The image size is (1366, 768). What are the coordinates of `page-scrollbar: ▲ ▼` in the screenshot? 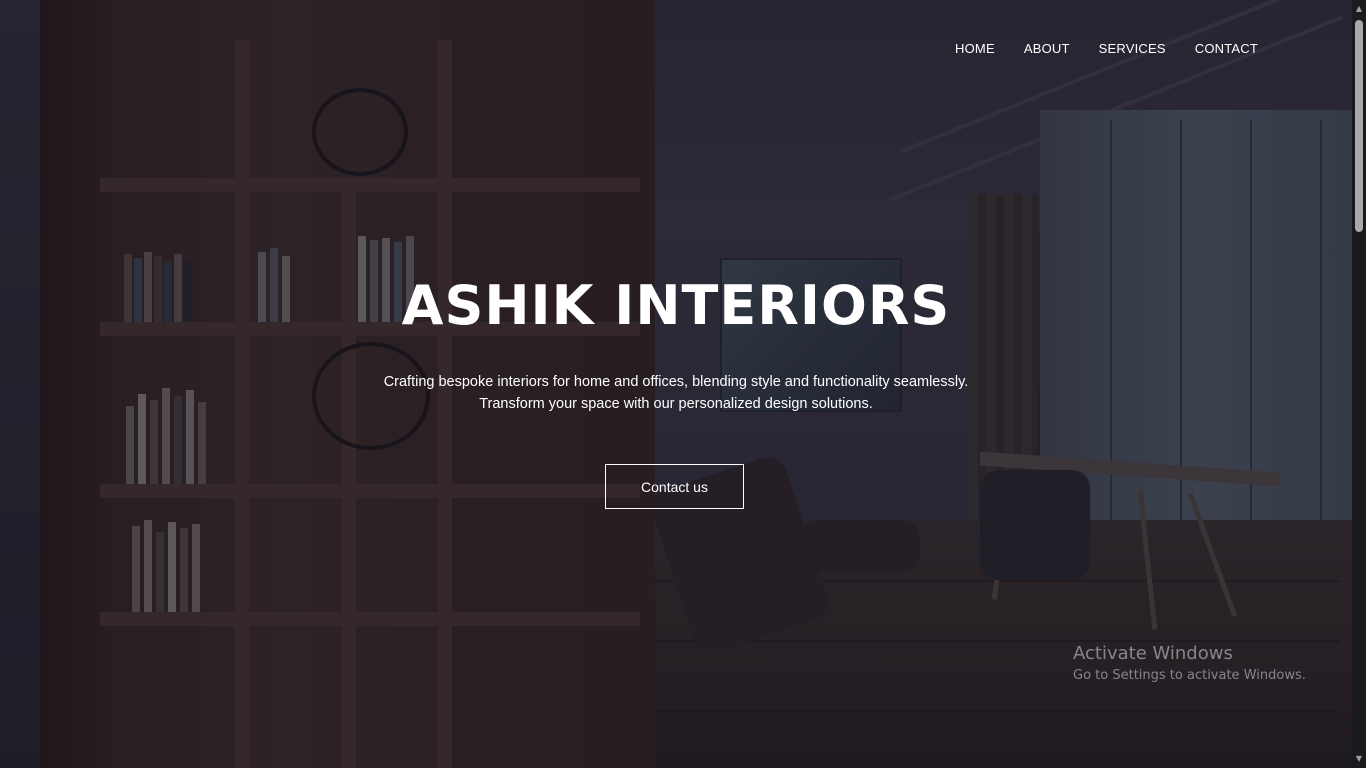 It's located at (1359, 384).